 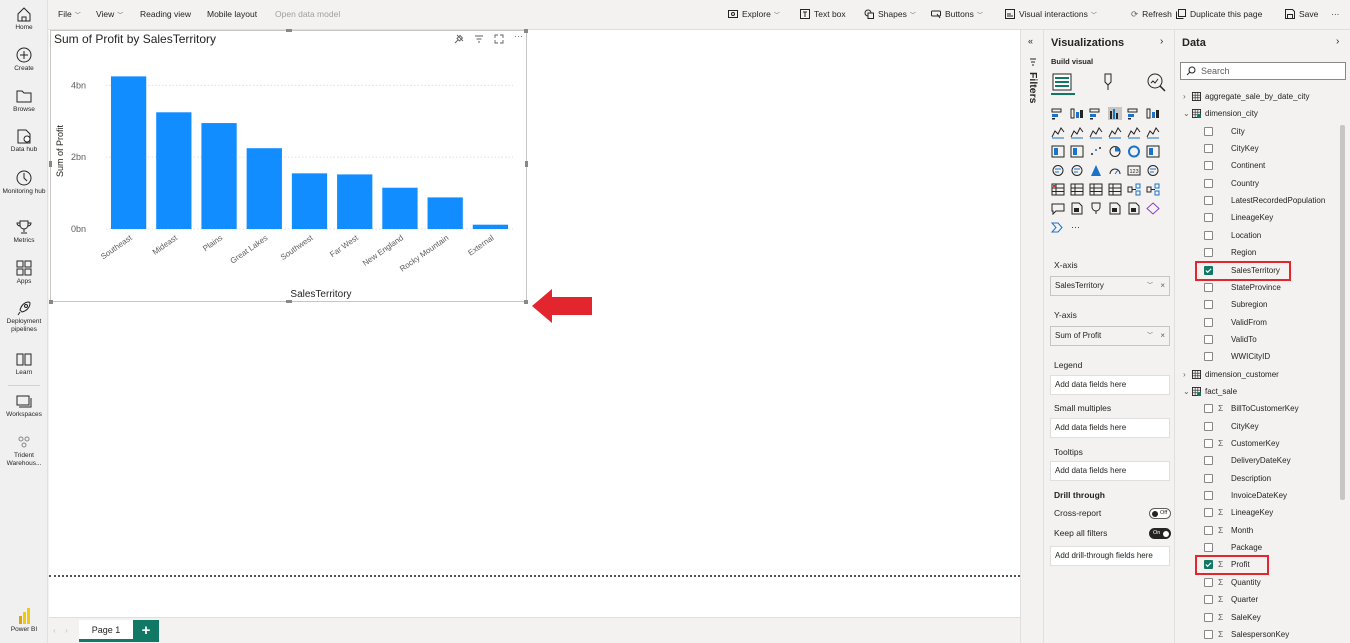 I want to click on field-month: Σ Month, so click(x=1260, y=530).